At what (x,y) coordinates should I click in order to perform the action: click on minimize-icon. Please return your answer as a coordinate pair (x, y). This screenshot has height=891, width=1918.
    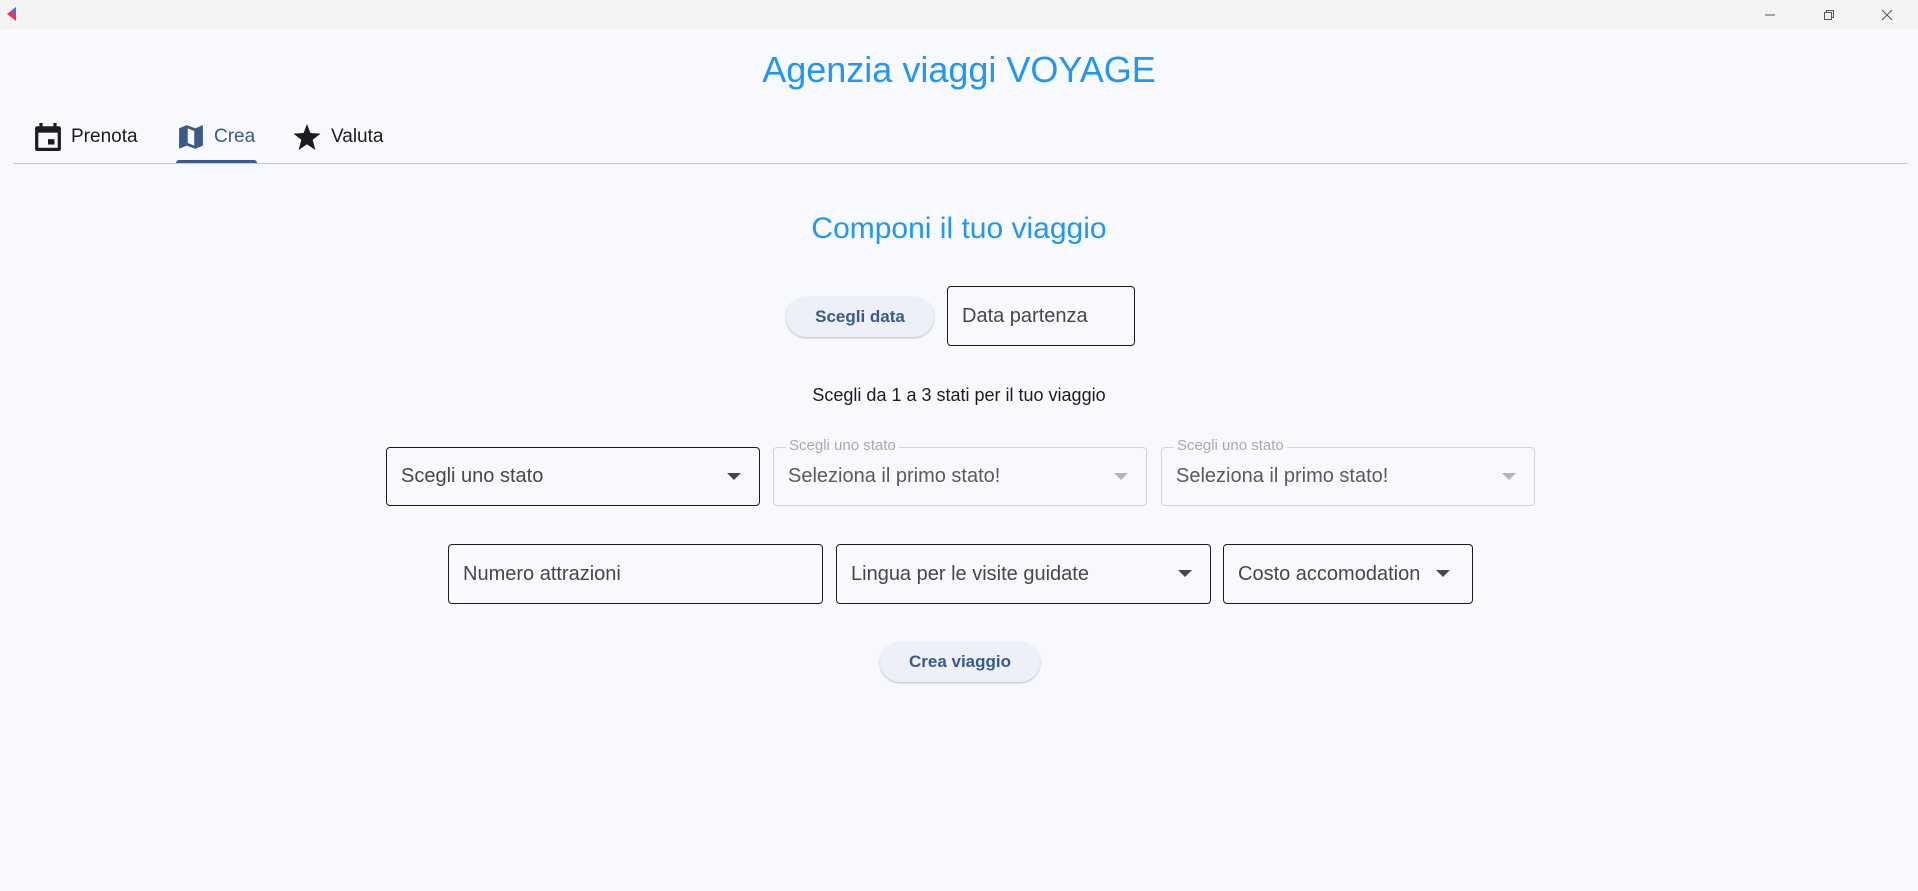
    Looking at the image, I should click on (1770, 14).